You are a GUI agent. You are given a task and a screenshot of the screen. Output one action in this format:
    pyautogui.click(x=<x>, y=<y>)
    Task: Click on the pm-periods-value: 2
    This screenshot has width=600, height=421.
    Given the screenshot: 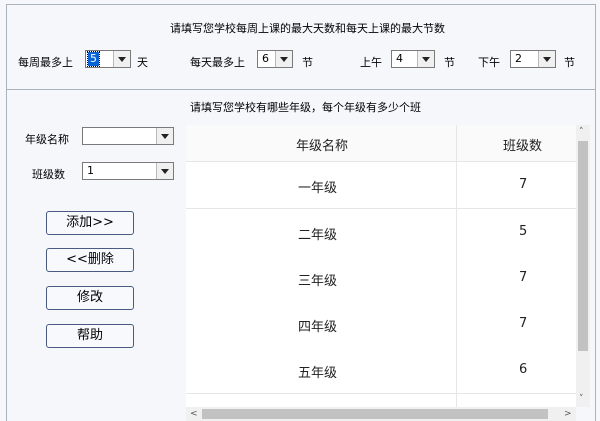 What is the action you would take?
    pyautogui.click(x=518, y=58)
    